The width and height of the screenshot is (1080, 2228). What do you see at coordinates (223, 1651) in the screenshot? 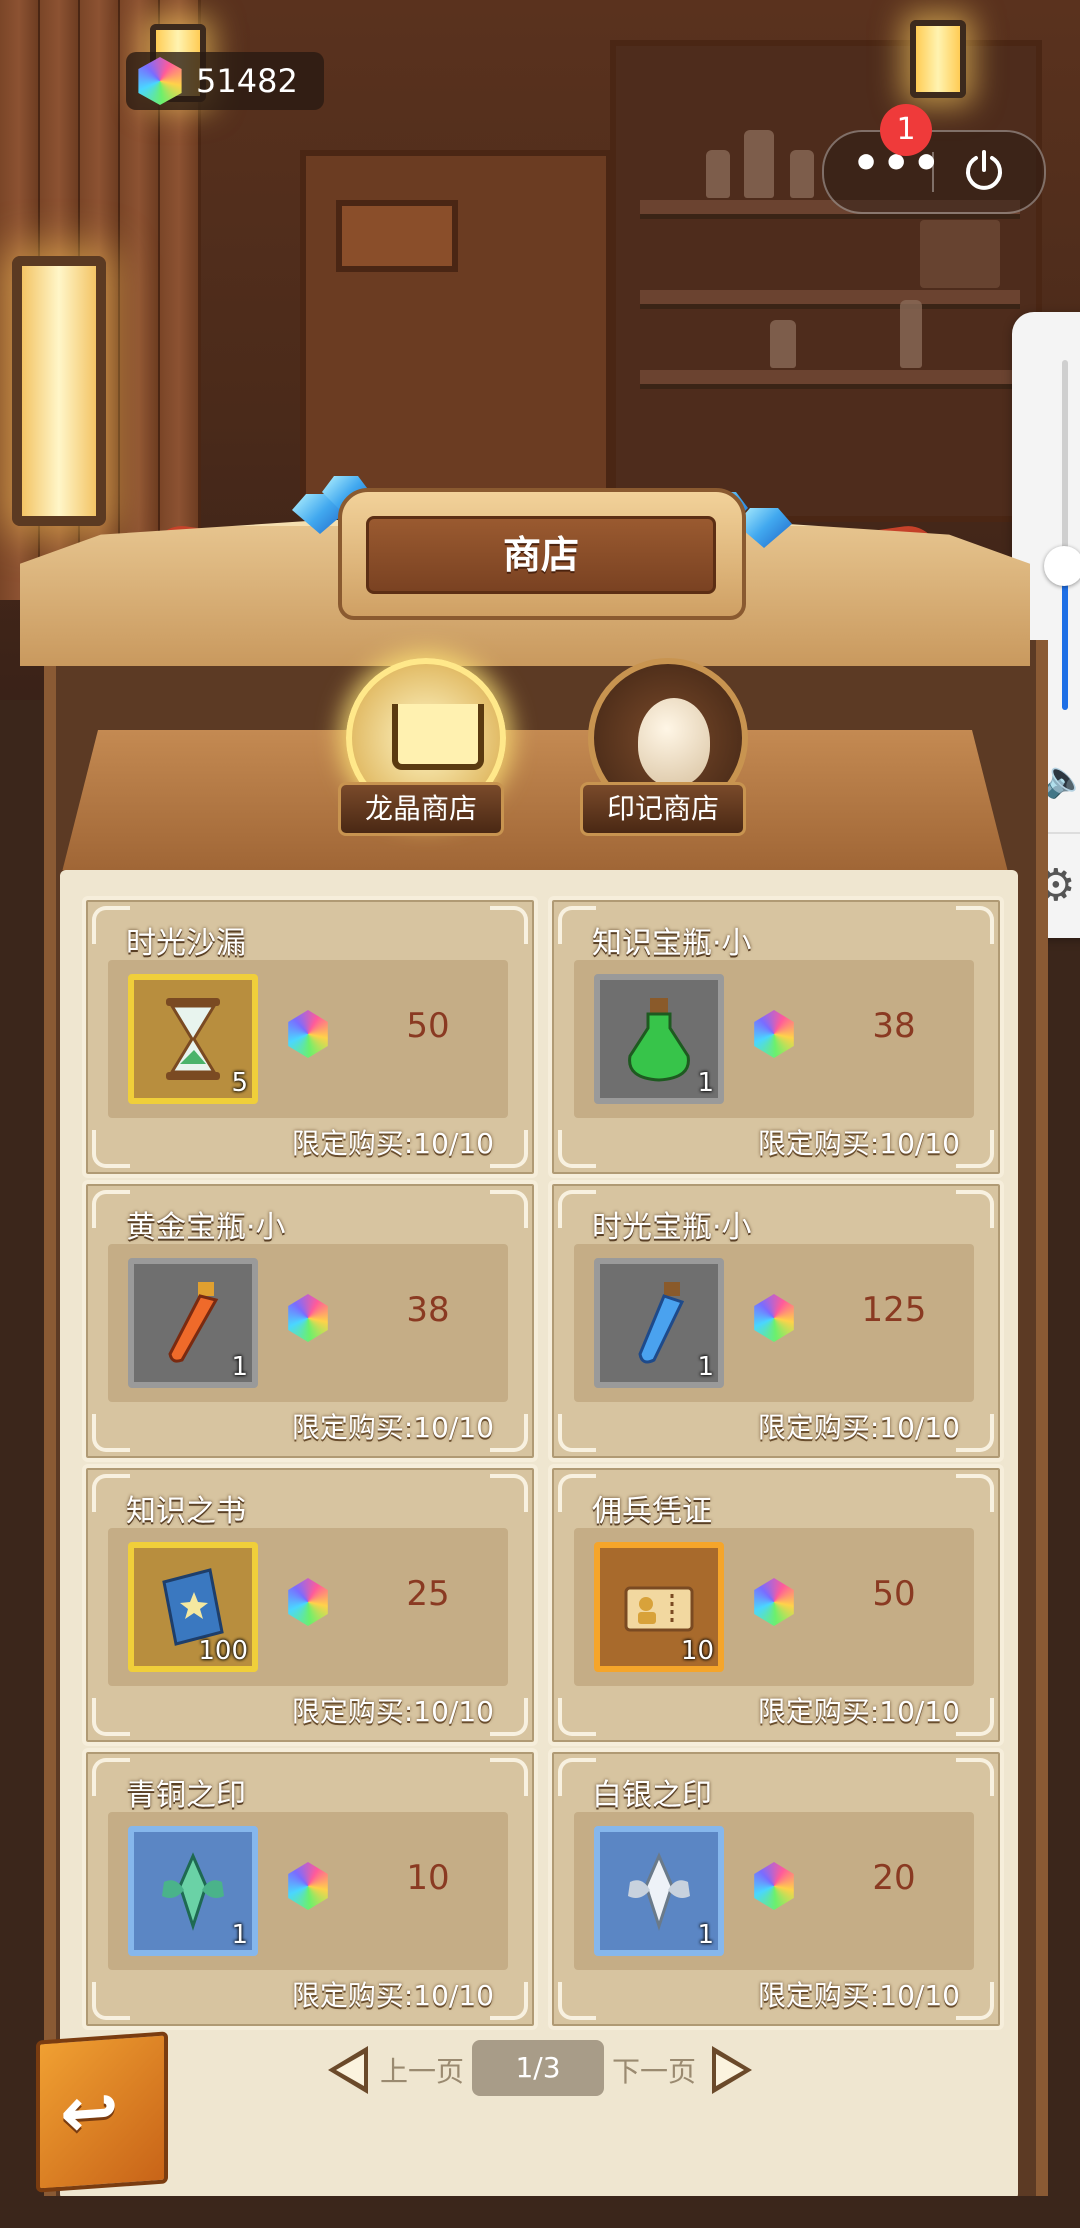
I see `item-quantity: 100` at bounding box center [223, 1651].